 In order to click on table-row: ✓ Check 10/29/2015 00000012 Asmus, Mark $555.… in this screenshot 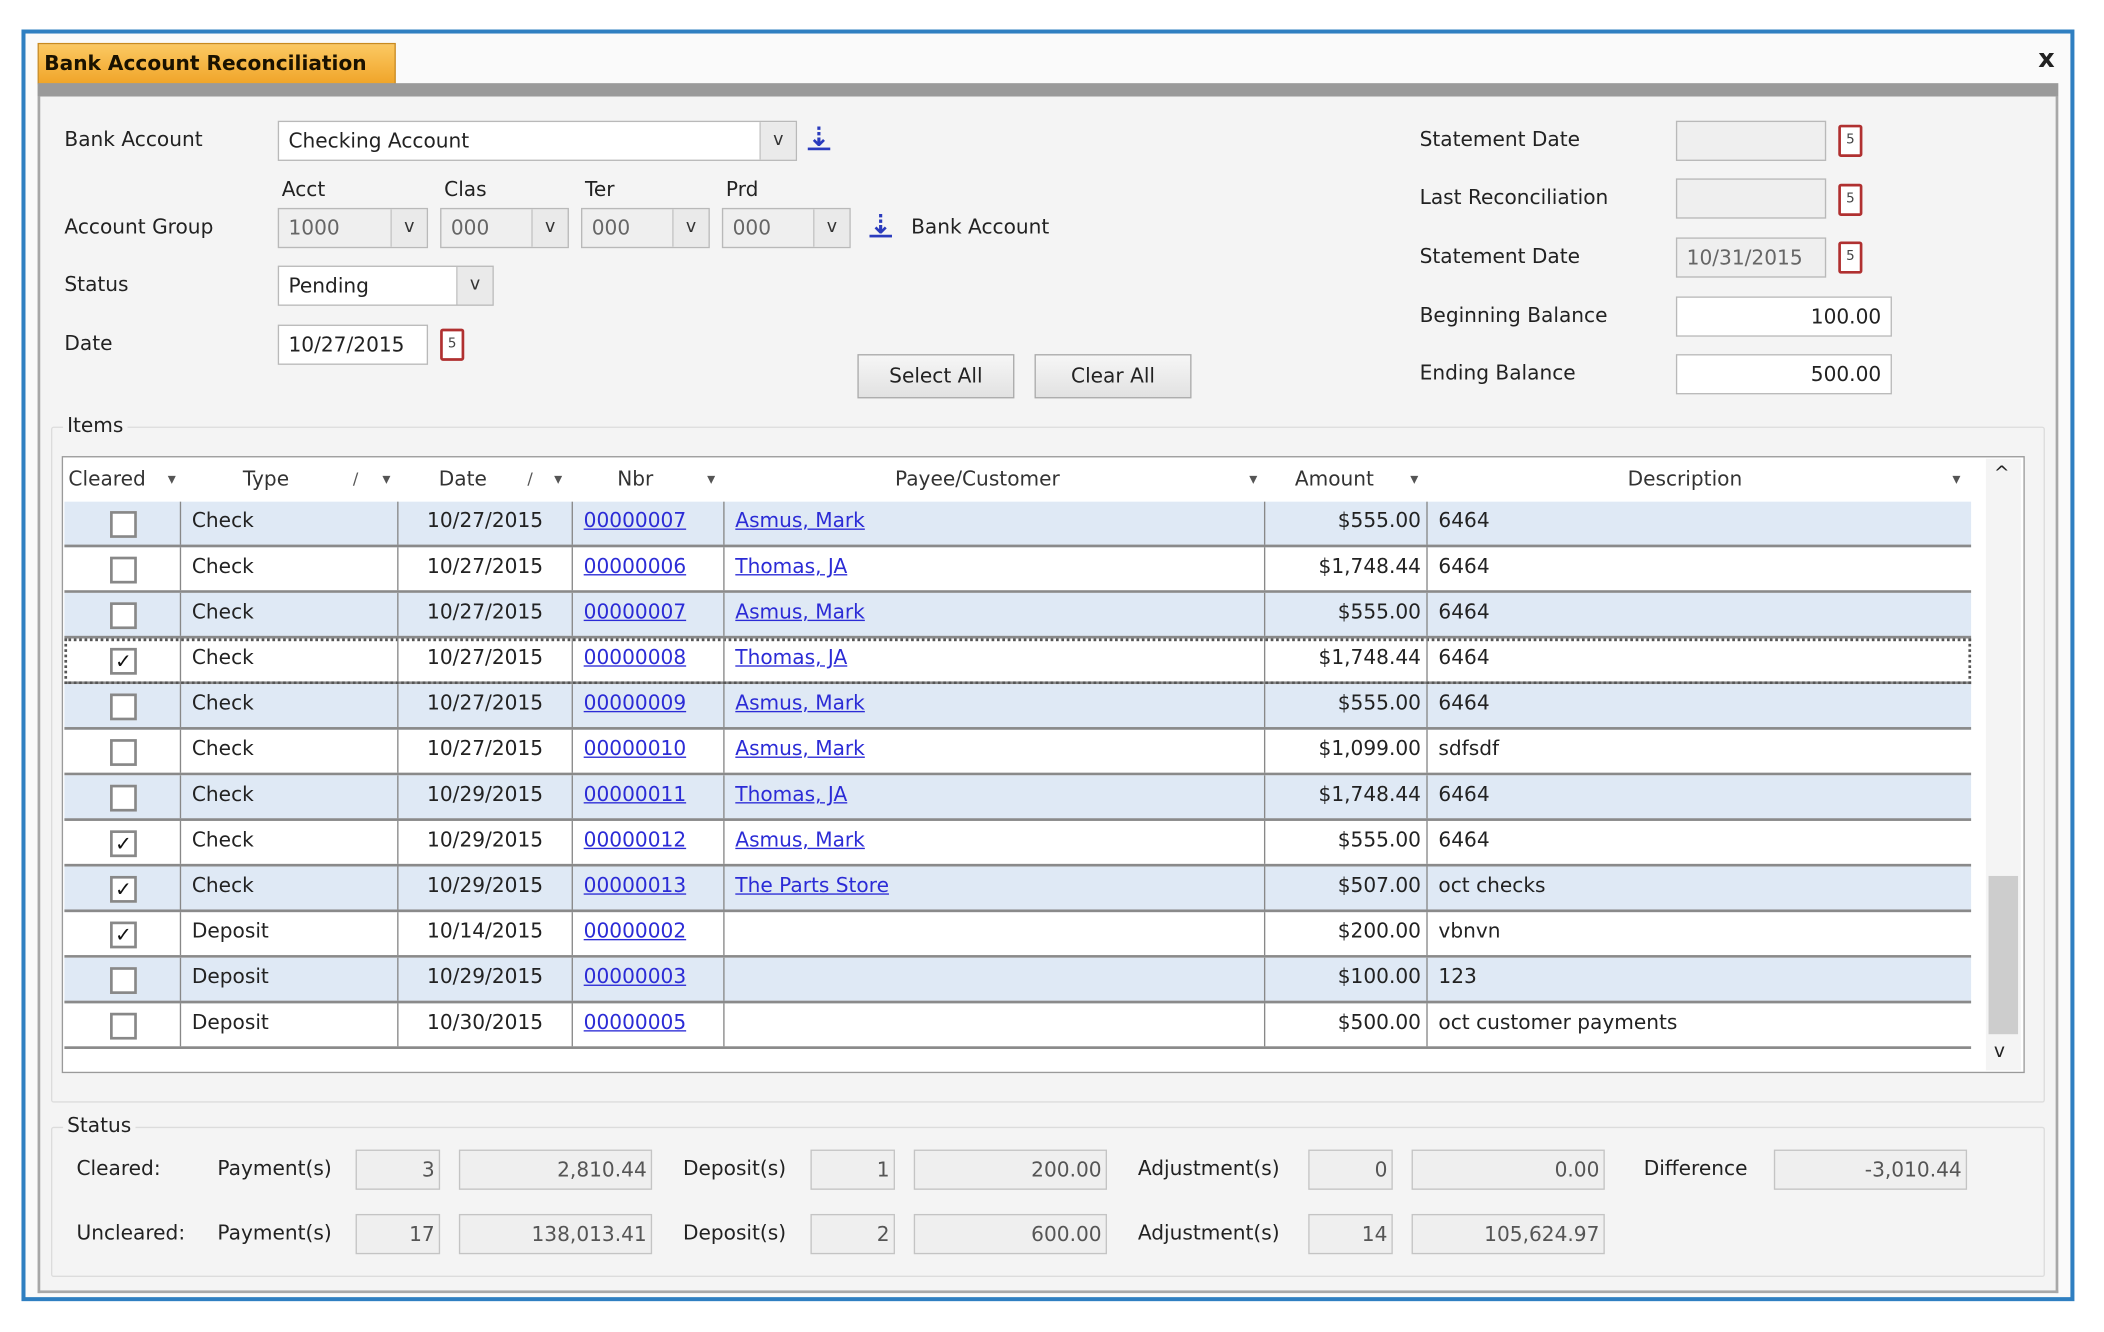, I will do `click(1018, 843)`.